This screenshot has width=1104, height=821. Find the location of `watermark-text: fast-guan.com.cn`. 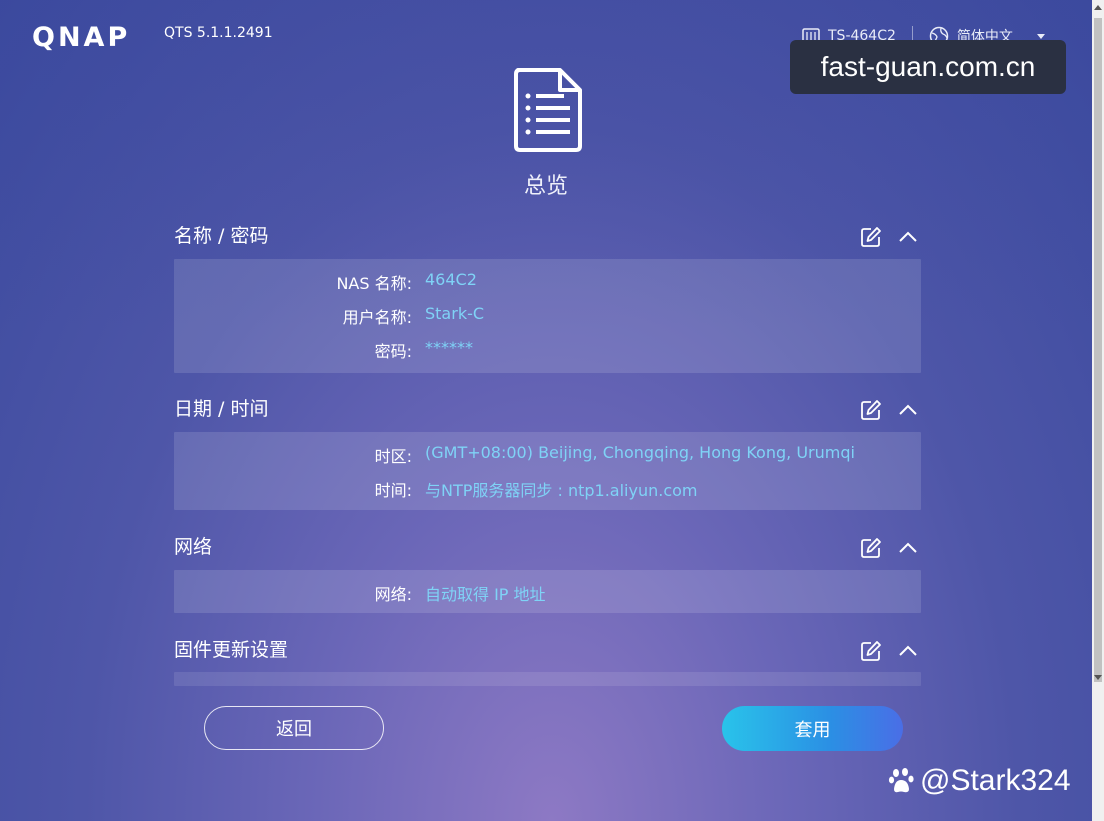

watermark-text: fast-guan.com.cn is located at coordinates (928, 66).